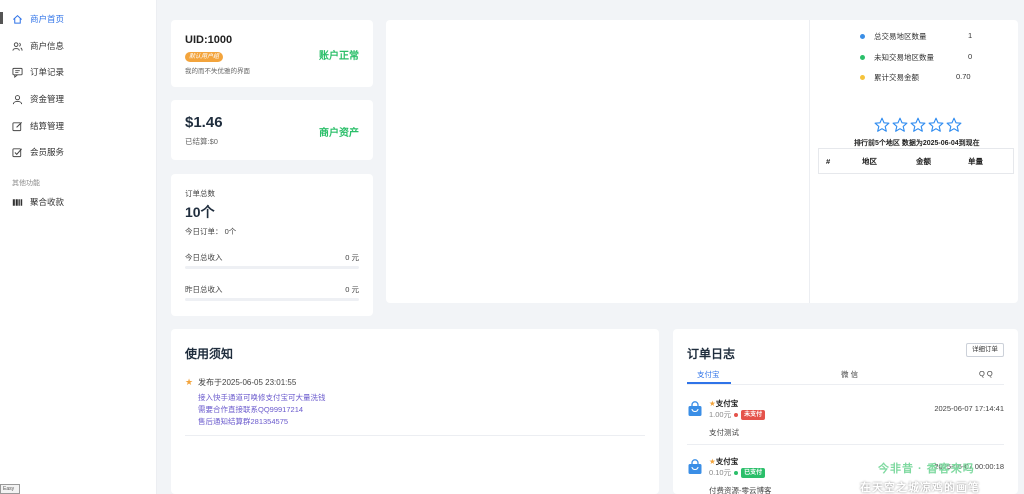 This screenshot has height=494, width=1024. Describe the element at coordinates (272, 53) in the screenshot. I see `account-card: UID:1000 默认用户组 我的而不失优雅的界面 账户正常` at that location.